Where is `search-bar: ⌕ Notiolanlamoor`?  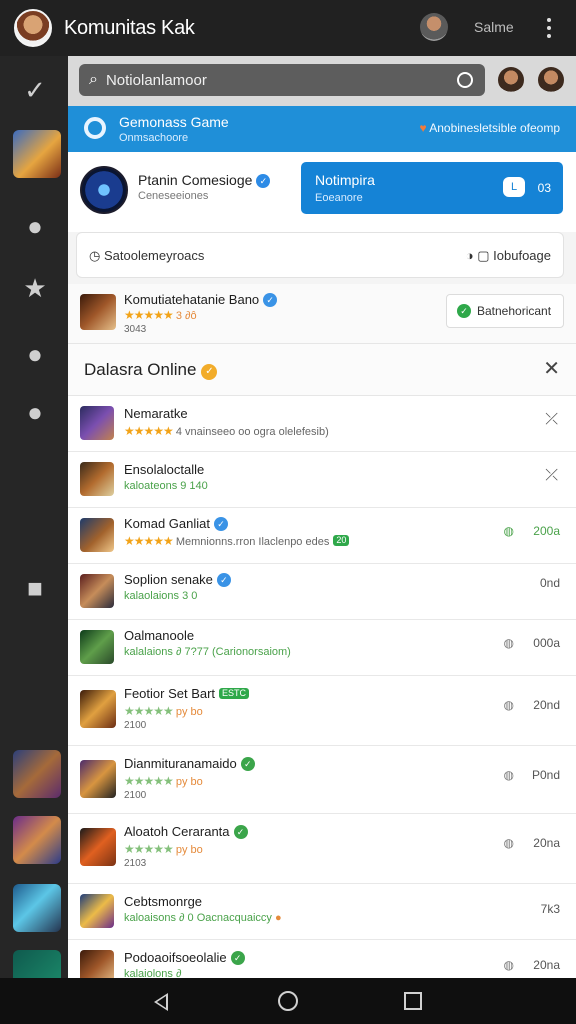 search-bar: ⌕ Notiolanlamoor is located at coordinates (322, 81).